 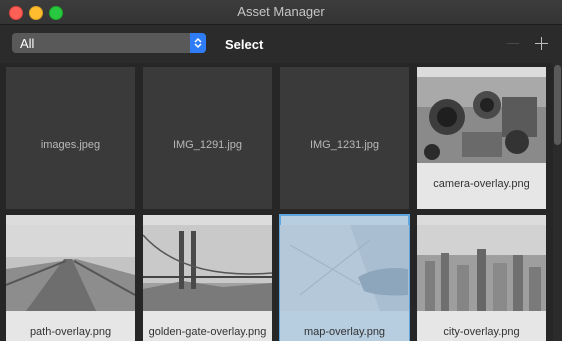 What do you see at coordinates (481, 268) in the screenshot?
I see `city-thumbnail` at bounding box center [481, 268].